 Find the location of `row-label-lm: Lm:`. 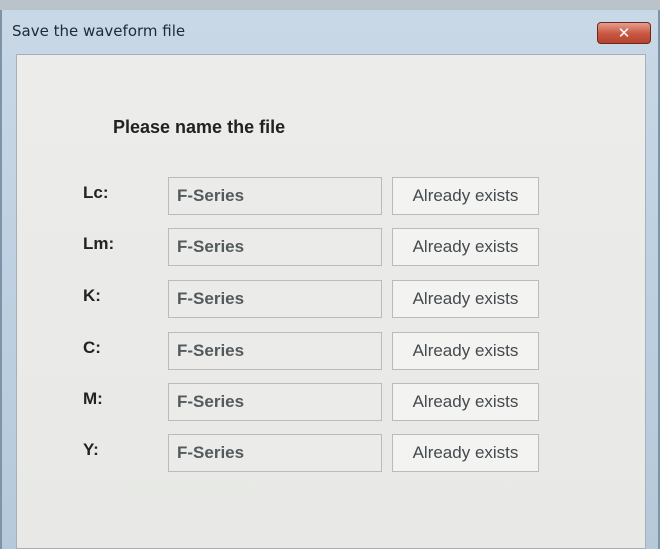

row-label-lm: Lm: is located at coordinates (99, 243).